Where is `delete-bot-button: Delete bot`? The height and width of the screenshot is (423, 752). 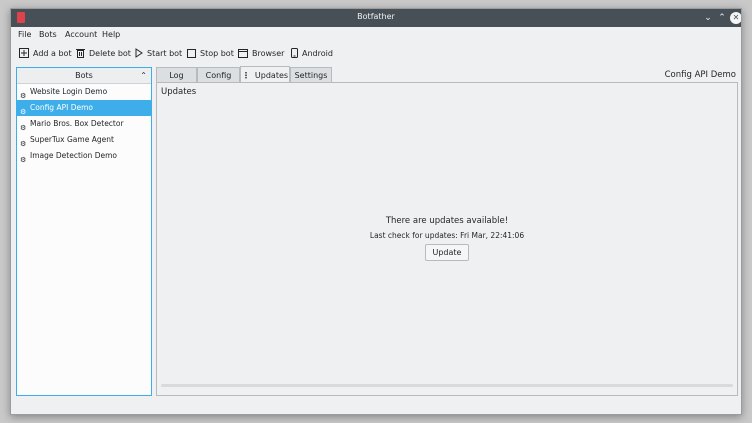
delete-bot-button: Delete bot is located at coordinates (103, 53).